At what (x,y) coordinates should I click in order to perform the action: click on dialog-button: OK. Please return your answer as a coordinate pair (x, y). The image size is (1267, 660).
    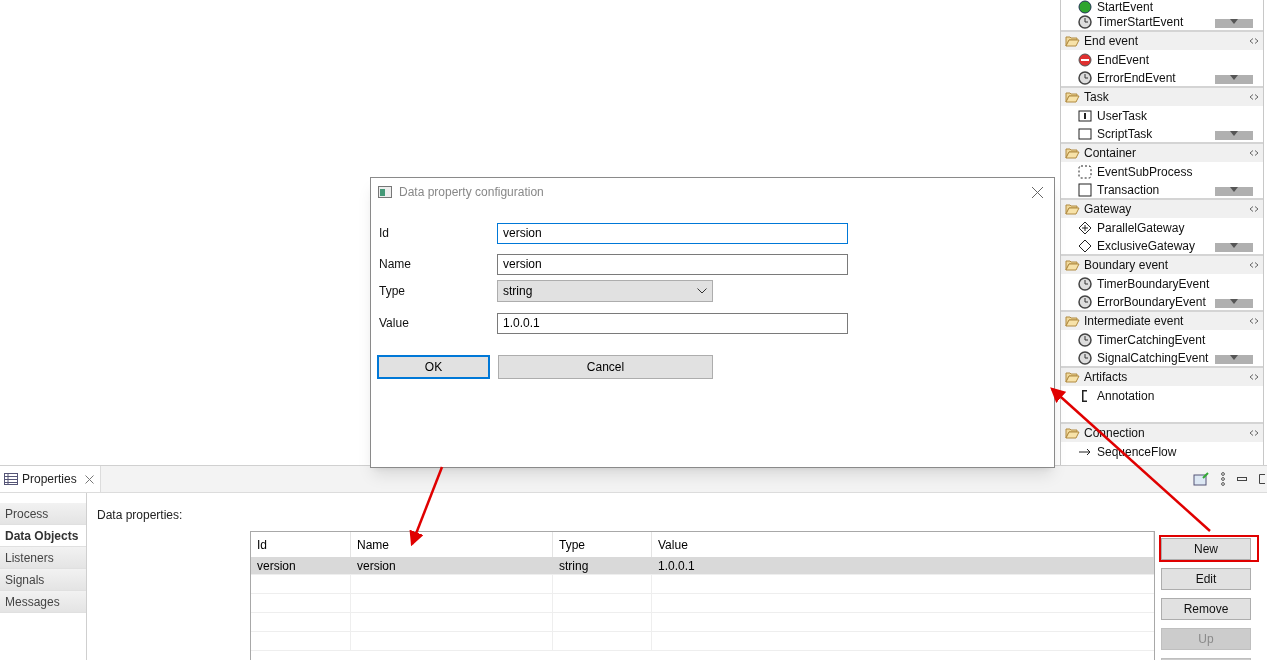
    Looking at the image, I should click on (433, 367).